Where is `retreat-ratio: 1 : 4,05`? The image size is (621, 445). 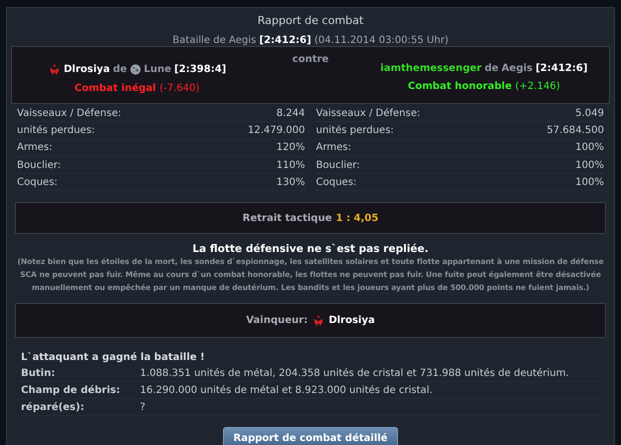
retreat-ratio: 1 : 4,05 is located at coordinates (357, 218).